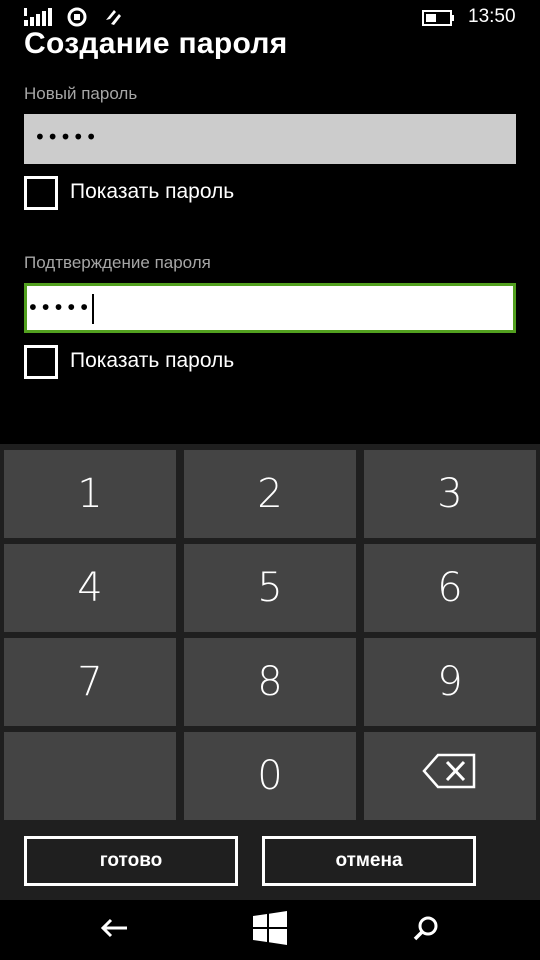  What do you see at coordinates (41, 193) in the screenshot?
I see `show-new-password-checkbox` at bounding box center [41, 193].